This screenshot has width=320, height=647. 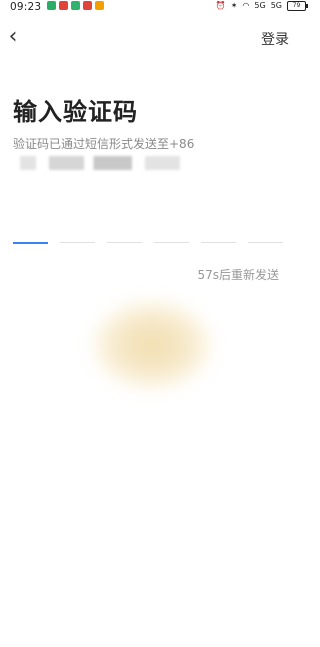 What do you see at coordinates (275, 39) in the screenshot?
I see `login-button: 登录` at bounding box center [275, 39].